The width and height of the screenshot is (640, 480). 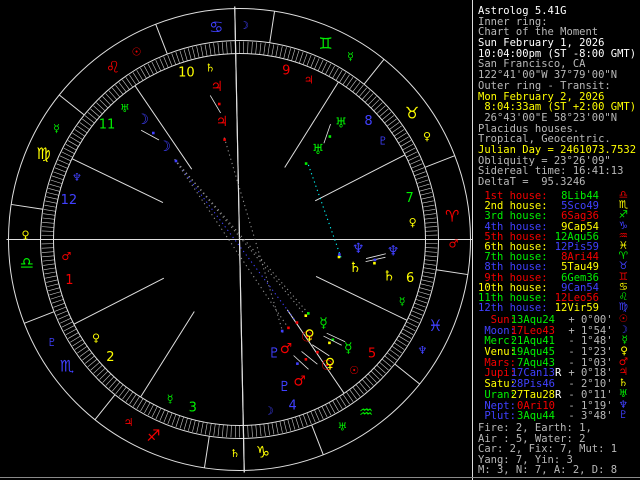 I want to click on info-line-16: DeltaT = 95.3246, so click(x=532, y=182).